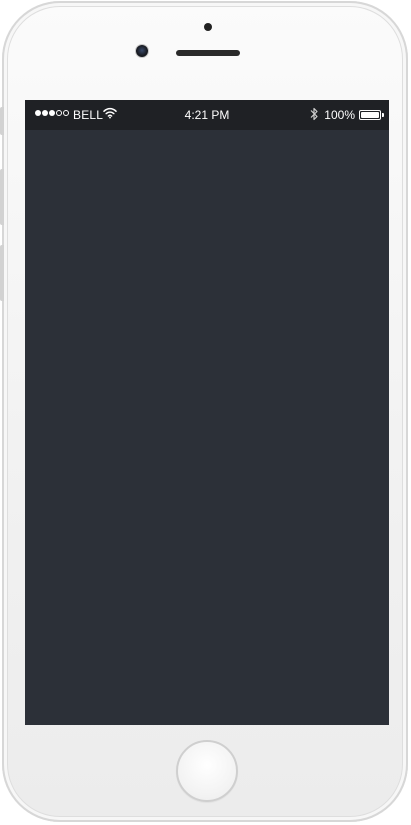 This screenshot has width=411, height=825. Describe the element at coordinates (208, 53) in the screenshot. I see `earpiece-speaker` at that location.